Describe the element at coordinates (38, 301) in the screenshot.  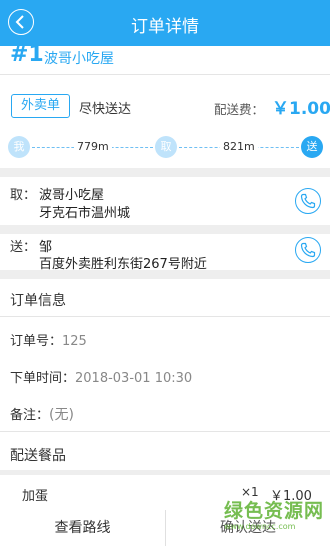
I see `order-info-title: 订单信息` at that location.